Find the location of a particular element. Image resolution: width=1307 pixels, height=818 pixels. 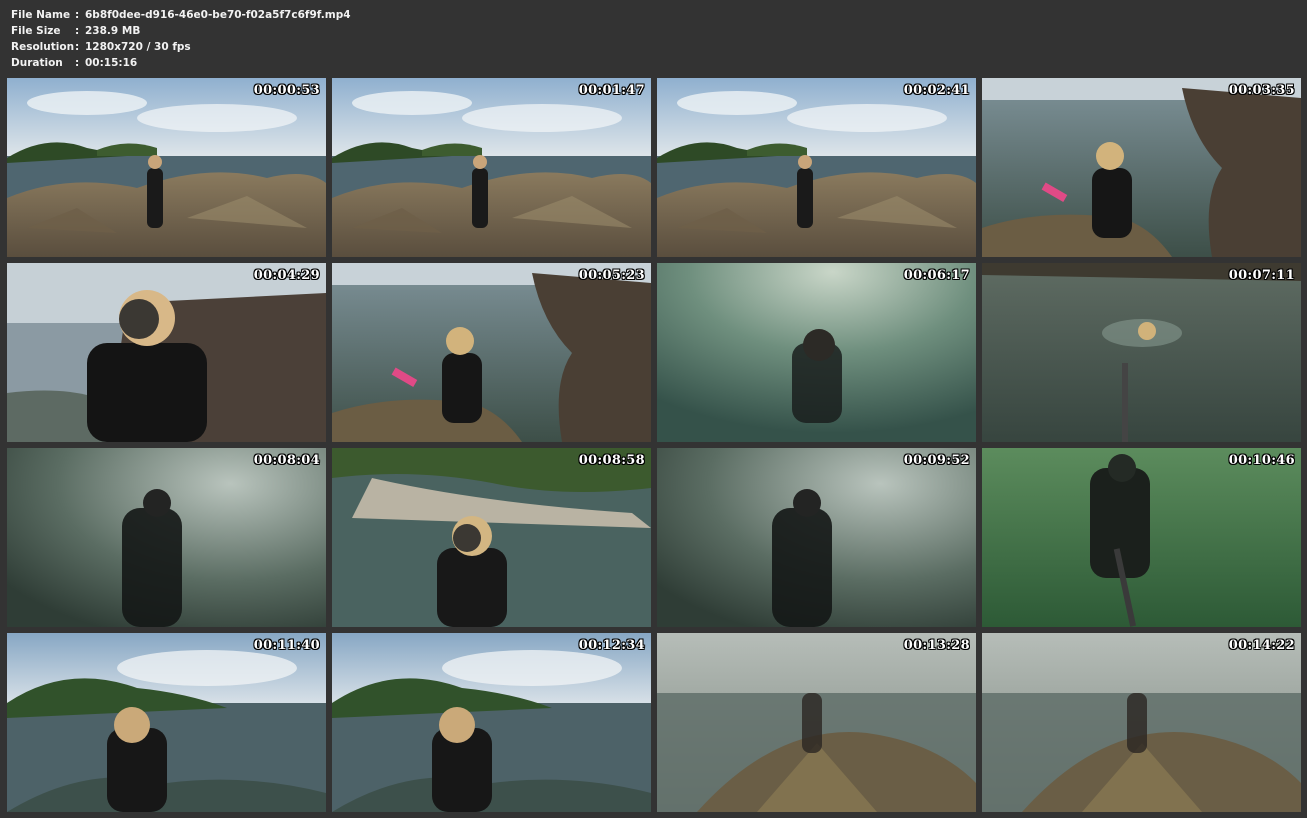

thumbnail-timestamp: 00:02:41 is located at coordinates (936, 90).